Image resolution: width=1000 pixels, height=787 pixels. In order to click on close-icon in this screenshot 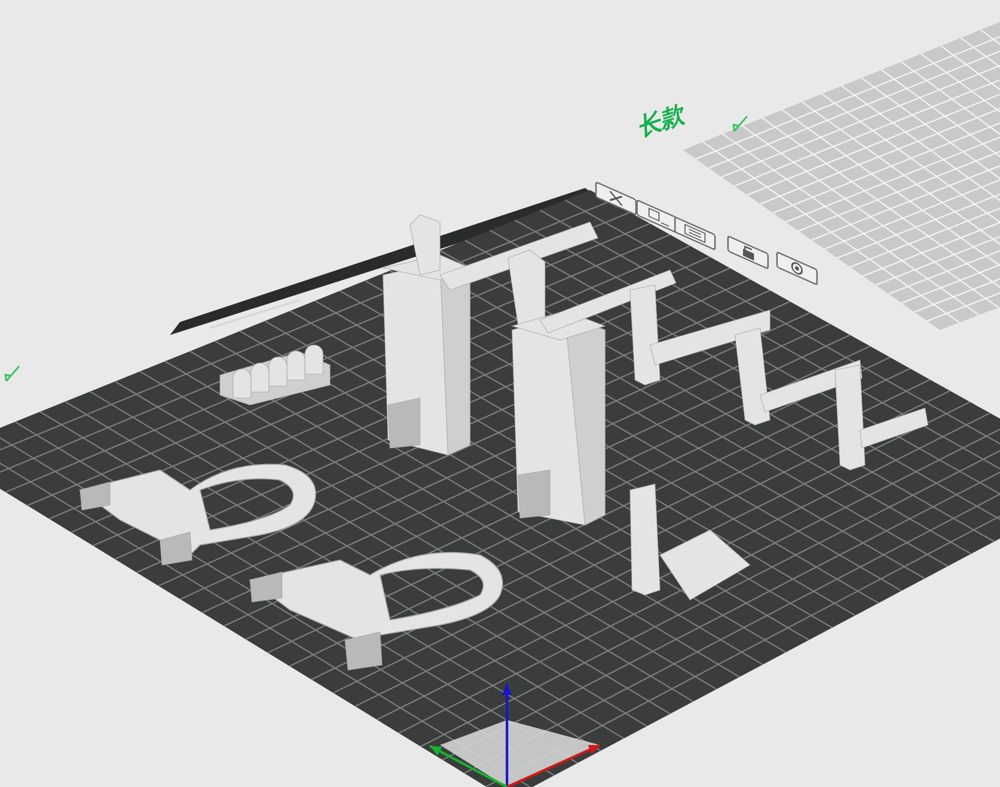, I will do `click(616, 198)`.